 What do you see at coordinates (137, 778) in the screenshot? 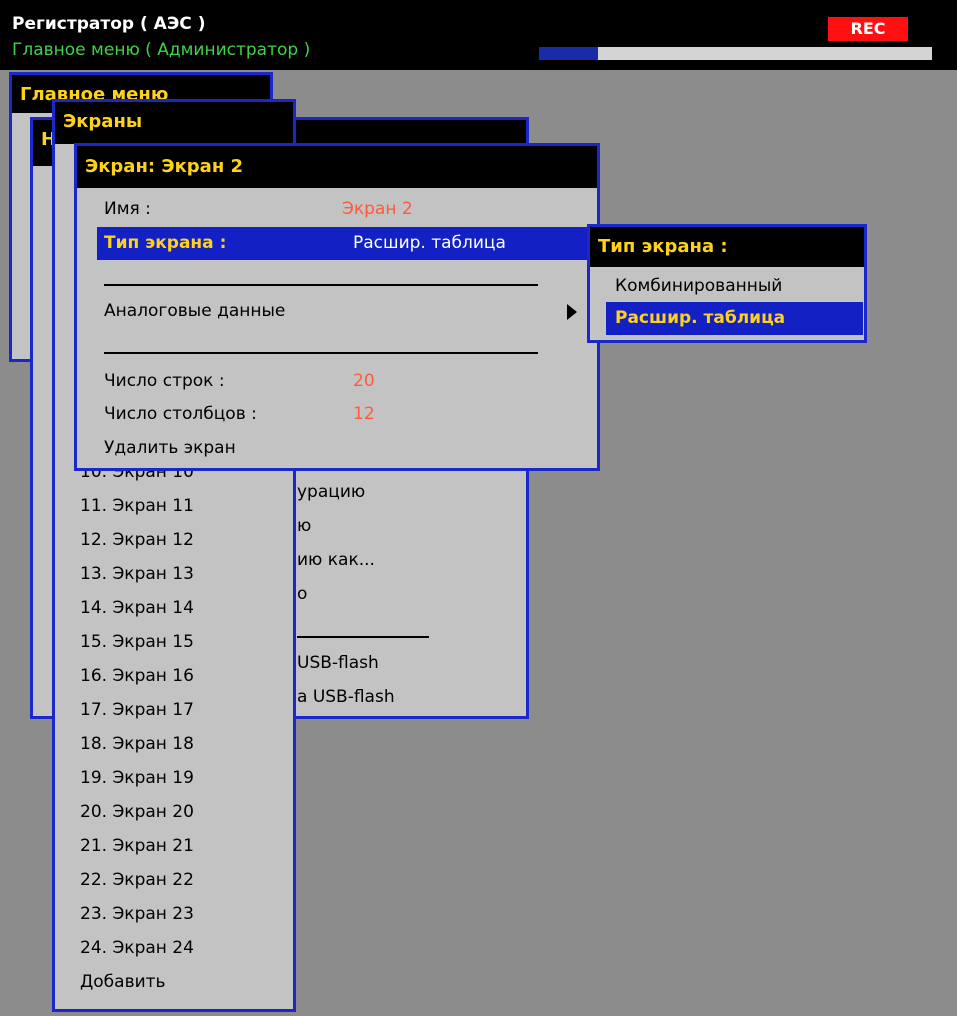
I see `screen-item-19: 19. Экран 19` at bounding box center [137, 778].